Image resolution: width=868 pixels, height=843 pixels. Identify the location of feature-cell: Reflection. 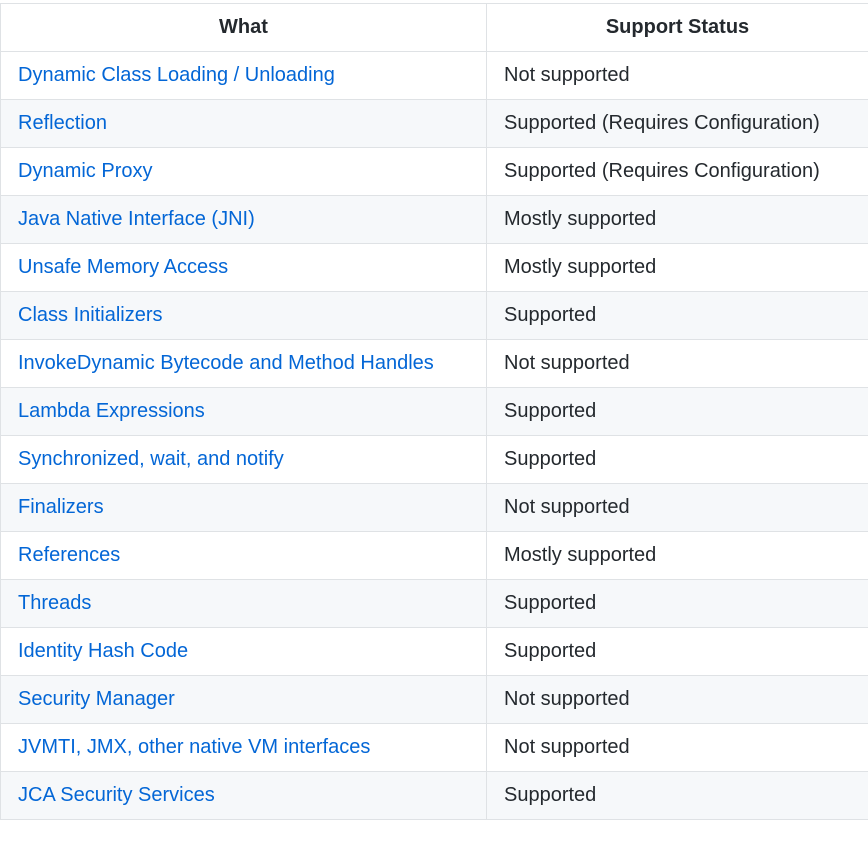
(243, 123).